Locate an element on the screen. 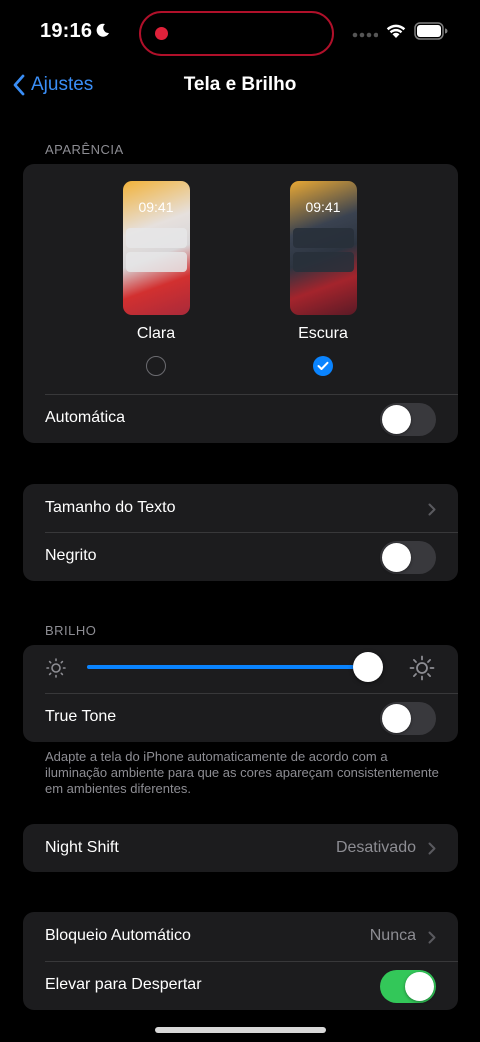 The width and height of the screenshot is (480, 1042). bold-toggle is located at coordinates (408, 557).